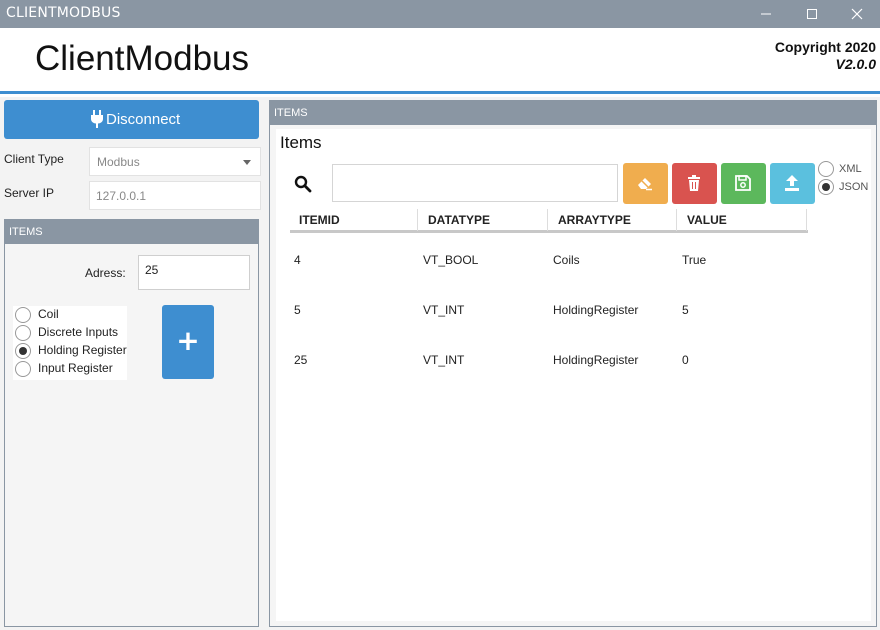 The height and width of the screenshot is (630, 880). I want to click on search-icon, so click(303, 184).